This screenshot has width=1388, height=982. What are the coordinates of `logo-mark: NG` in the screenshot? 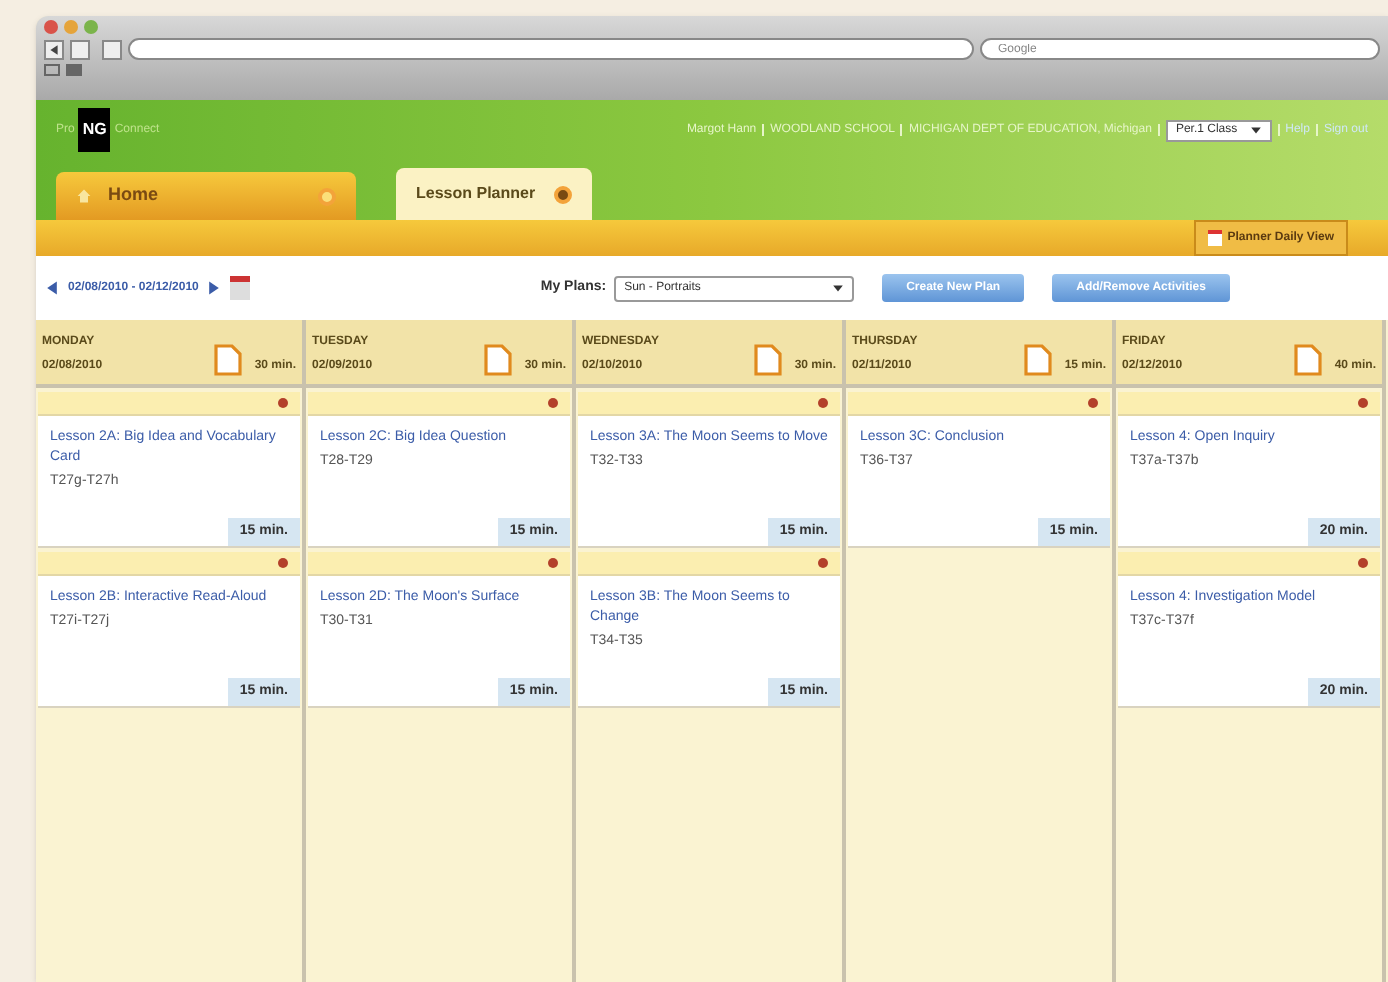 It's located at (94, 130).